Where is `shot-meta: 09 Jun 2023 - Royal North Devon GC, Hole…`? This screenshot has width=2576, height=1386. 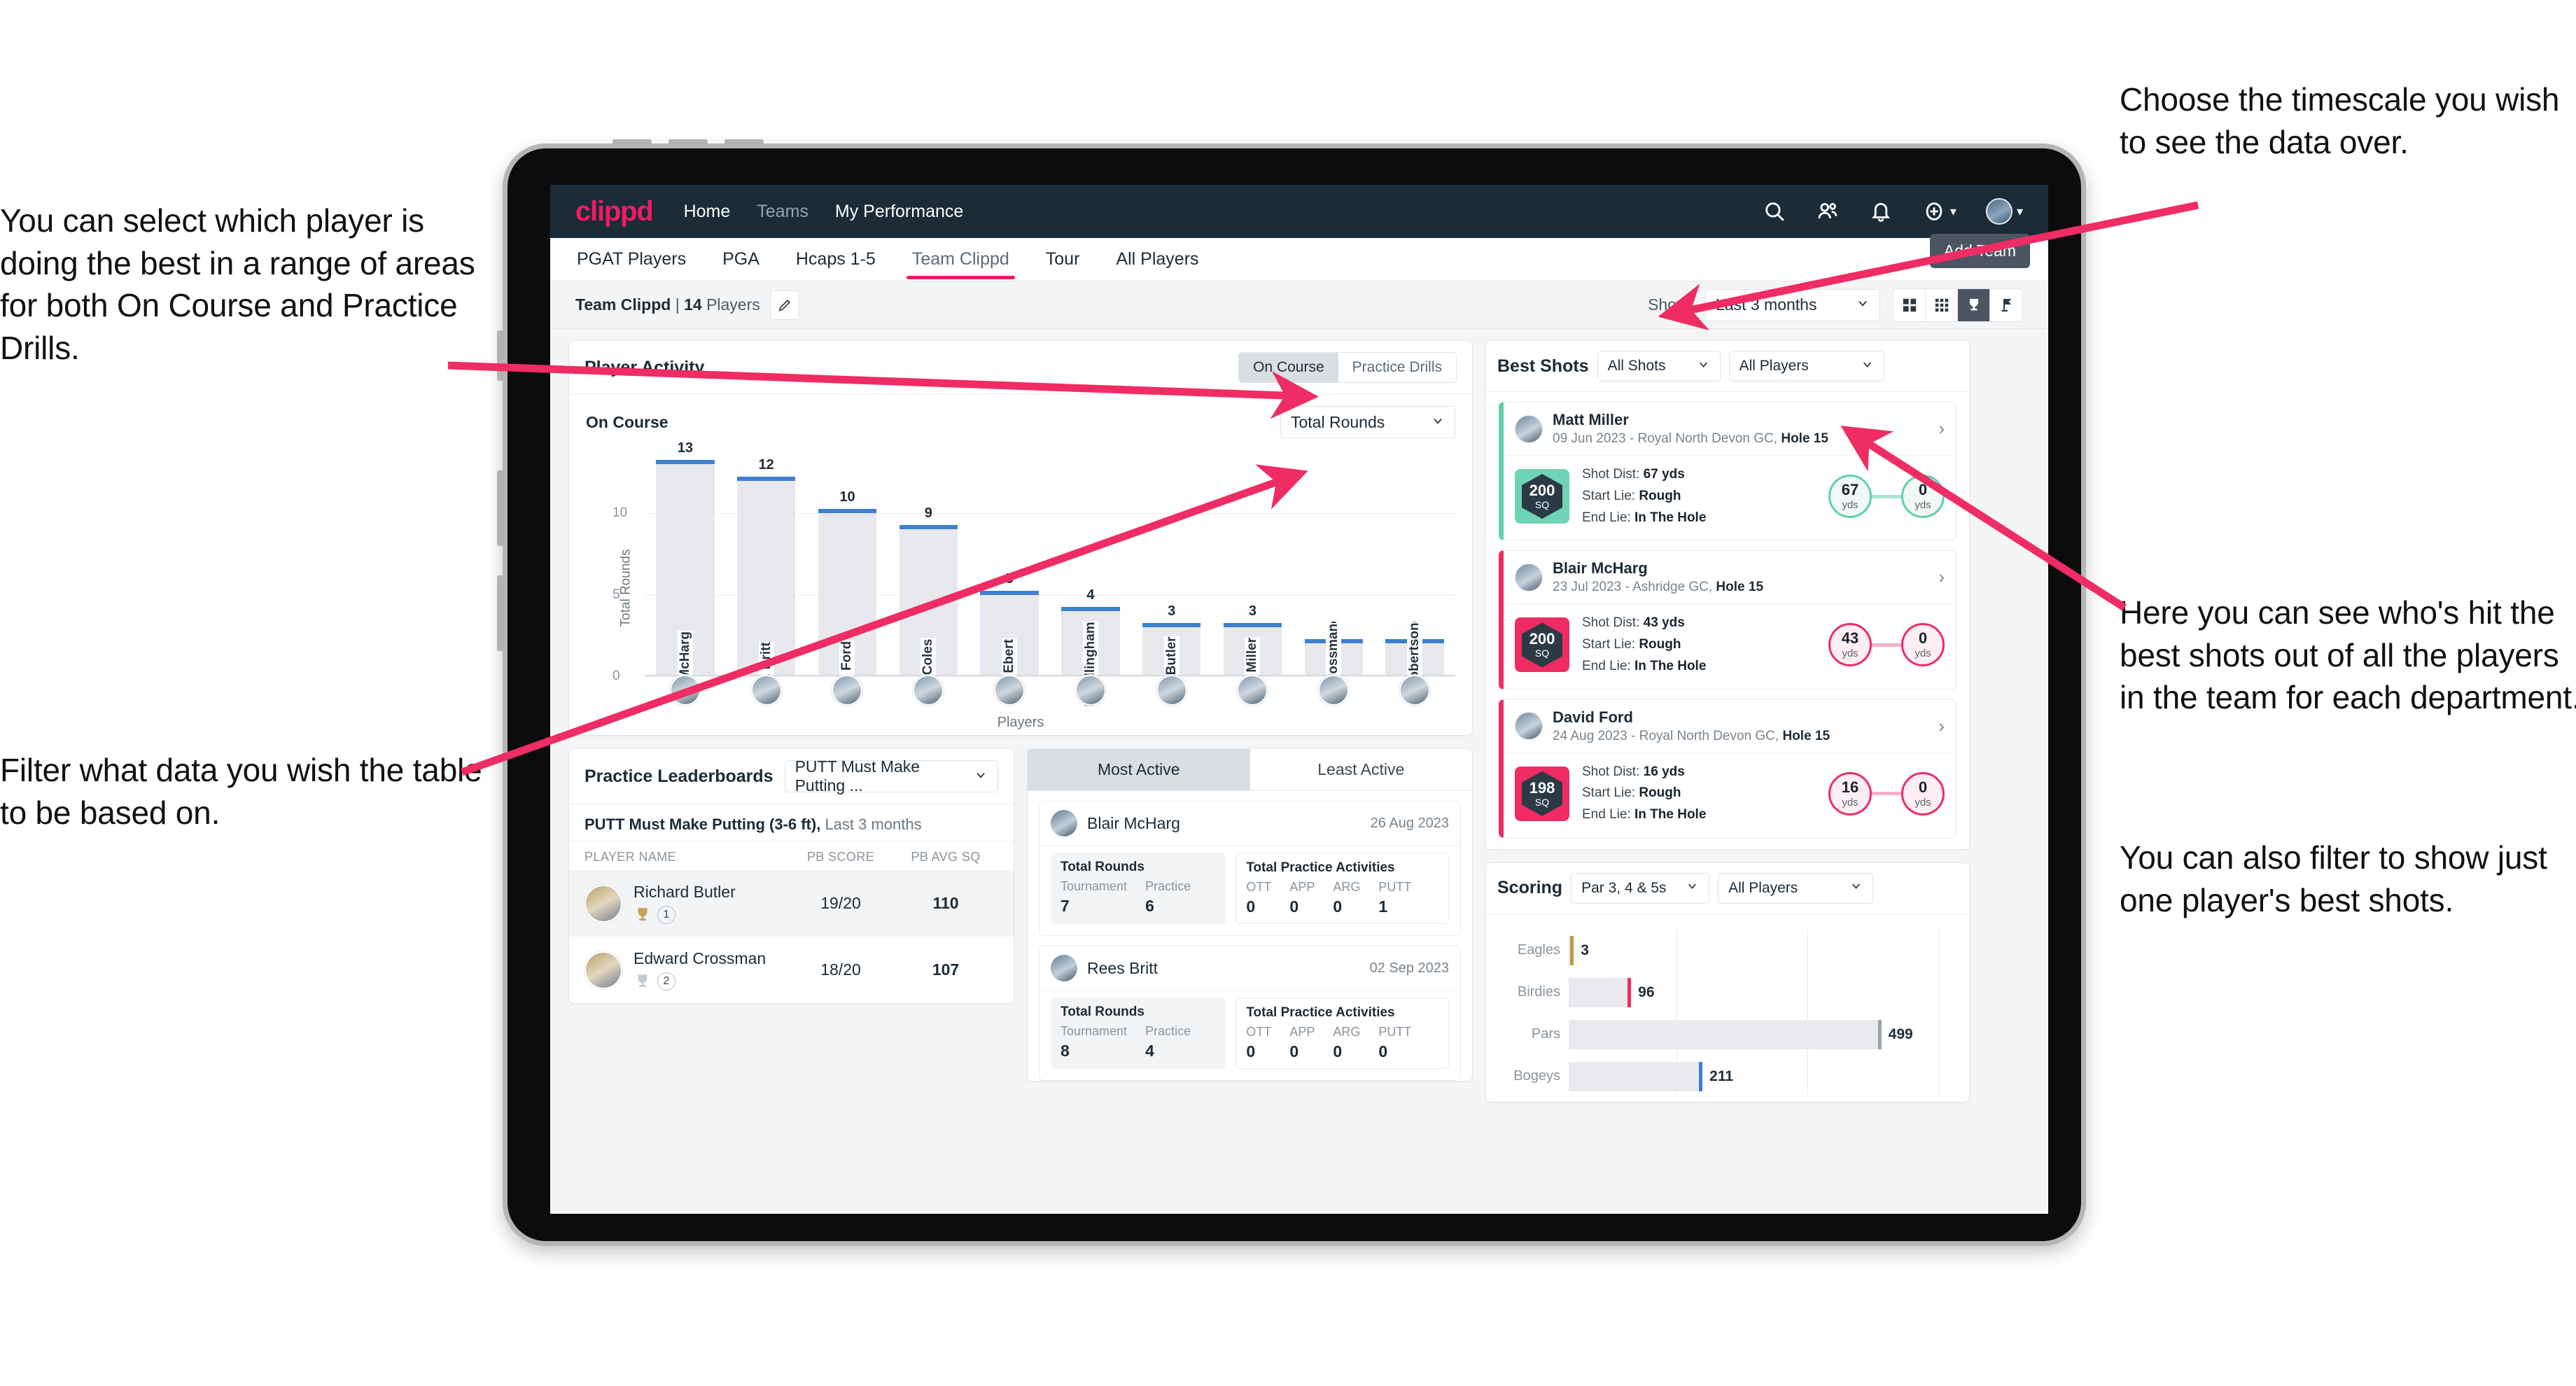
shot-meta: 09 Jun 2023 - Royal North Devon GC, Hole… is located at coordinates (1690, 439).